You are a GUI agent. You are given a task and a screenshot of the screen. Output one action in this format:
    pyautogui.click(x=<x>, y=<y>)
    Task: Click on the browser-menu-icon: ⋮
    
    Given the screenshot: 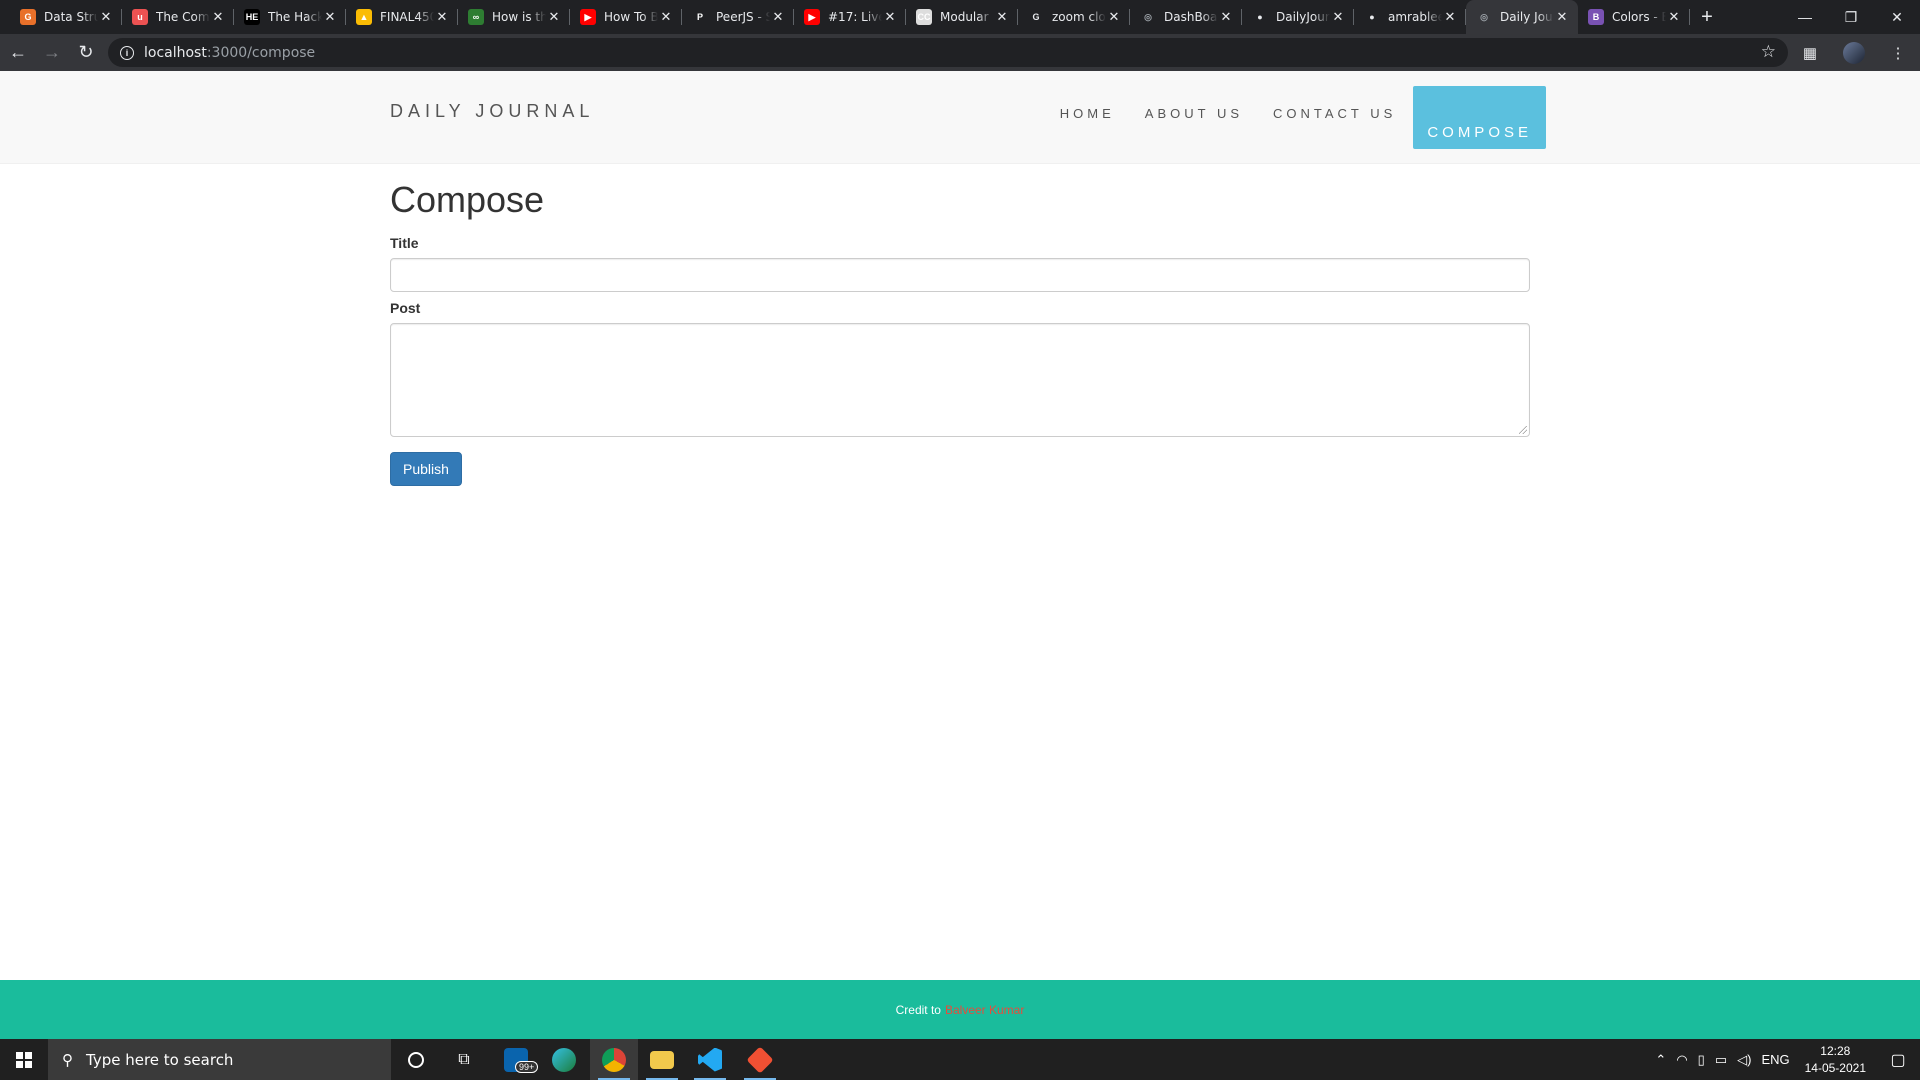 What is the action you would take?
    pyautogui.click(x=1898, y=52)
    